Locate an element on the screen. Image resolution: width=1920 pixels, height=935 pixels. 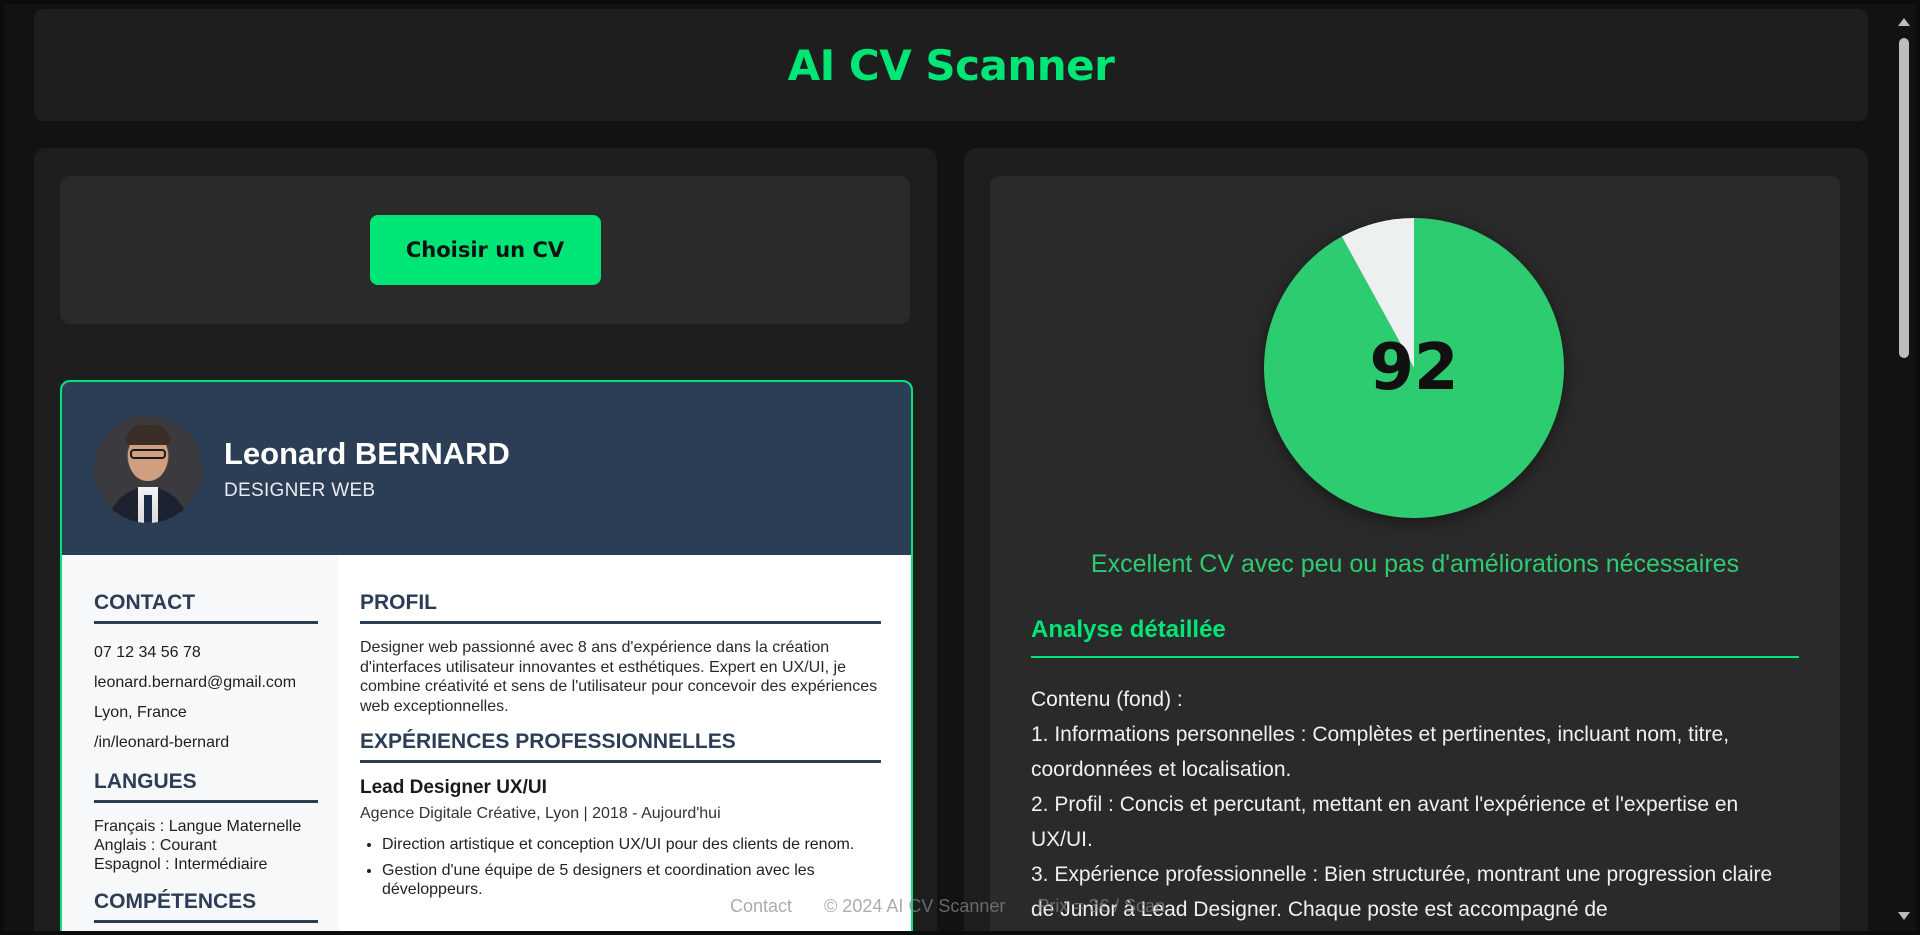
contact-location: Lyon, France is located at coordinates (140, 712).